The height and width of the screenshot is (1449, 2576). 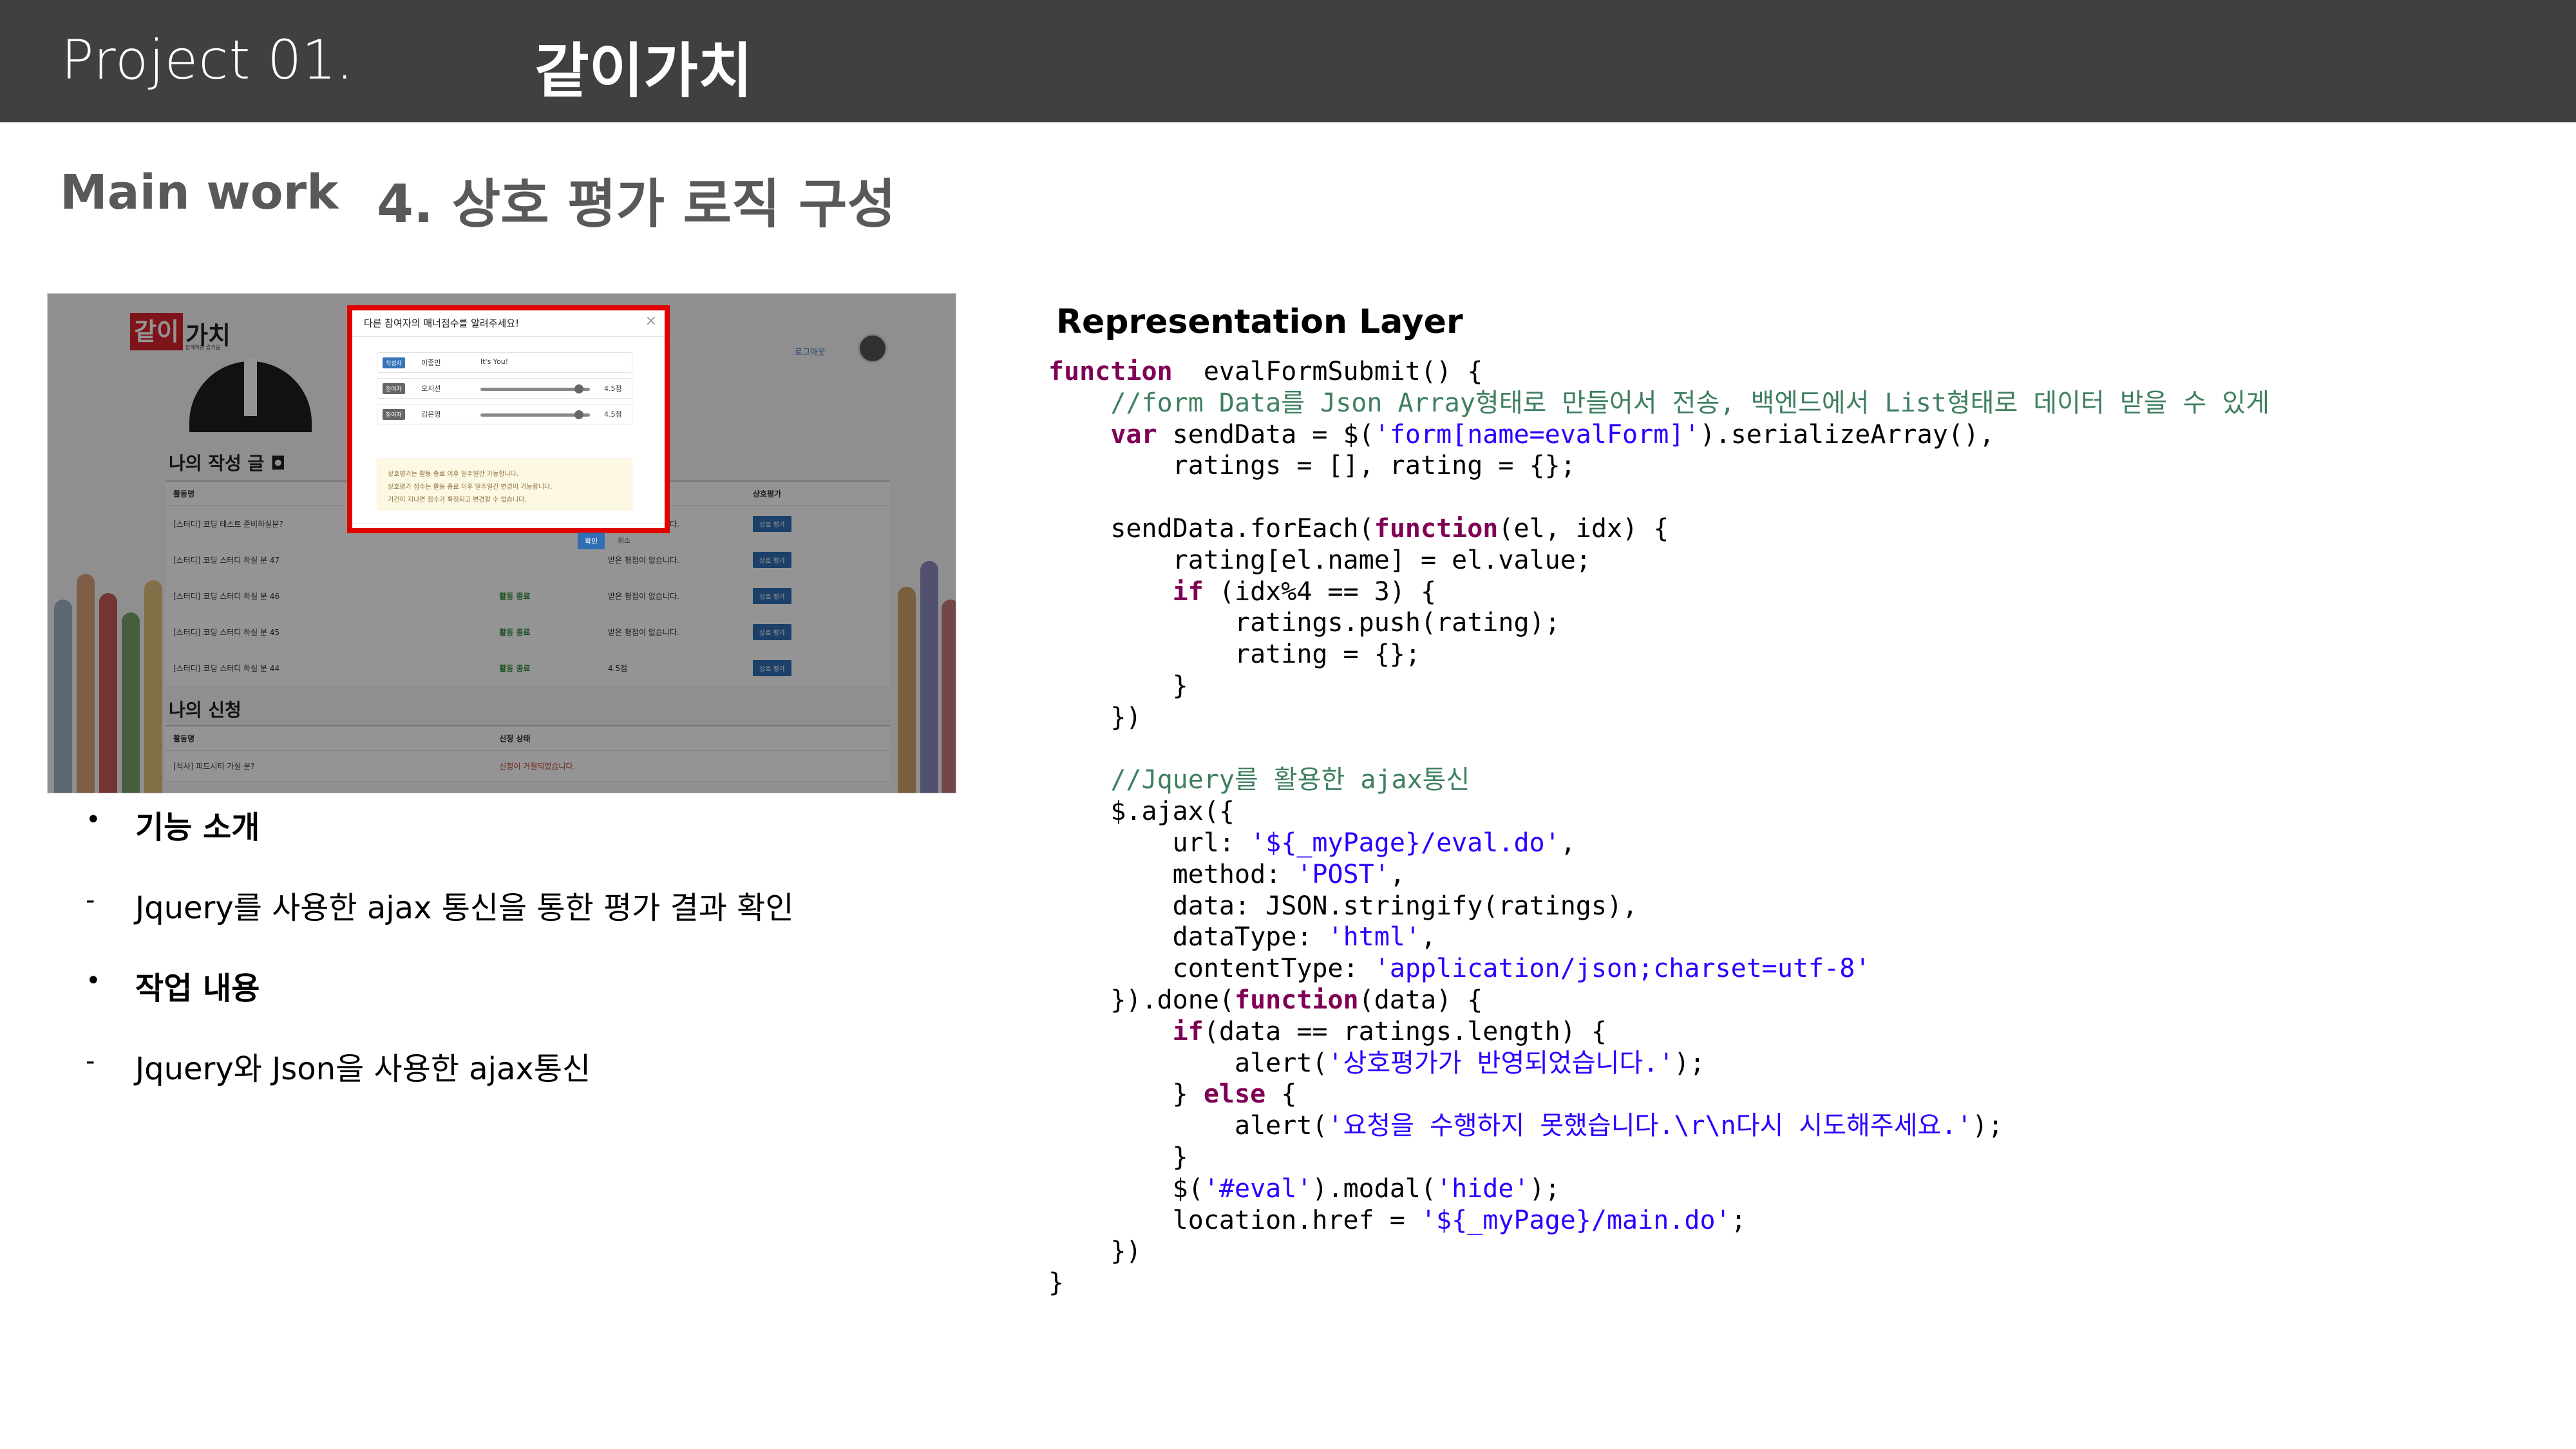 I want to click on rating-row: 작성자 이종민 It's You!, so click(x=505, y=363).